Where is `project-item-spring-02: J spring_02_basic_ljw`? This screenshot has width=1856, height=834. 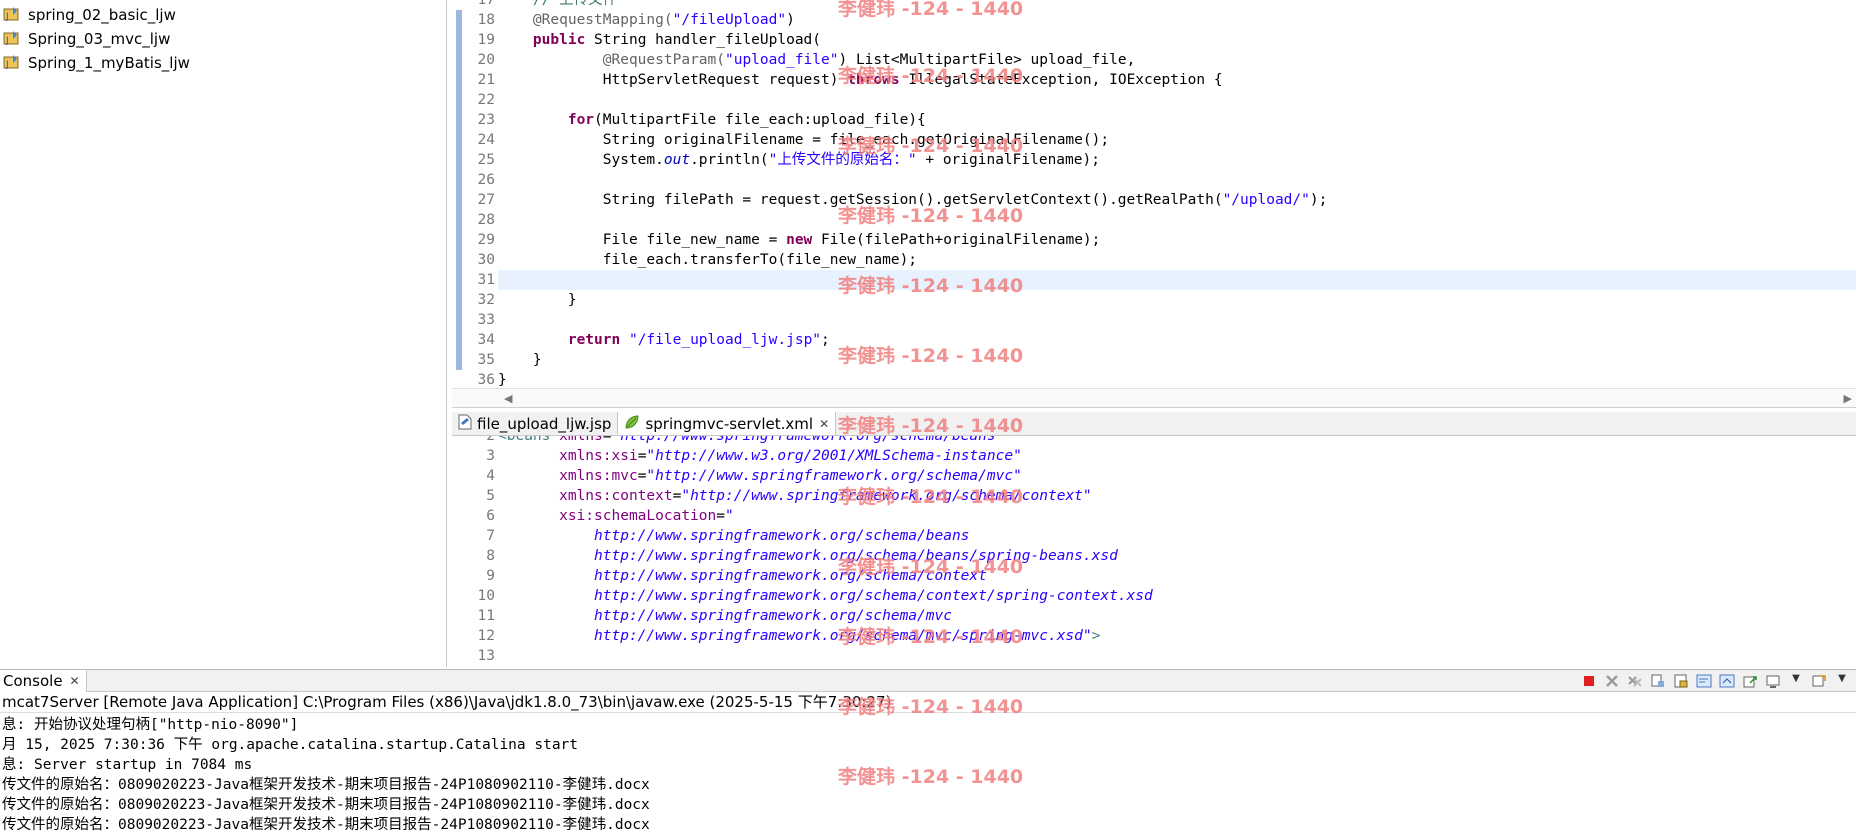
project-item-spring-02: J spring_02_basic_ljw is located at coordinates (89, 15).